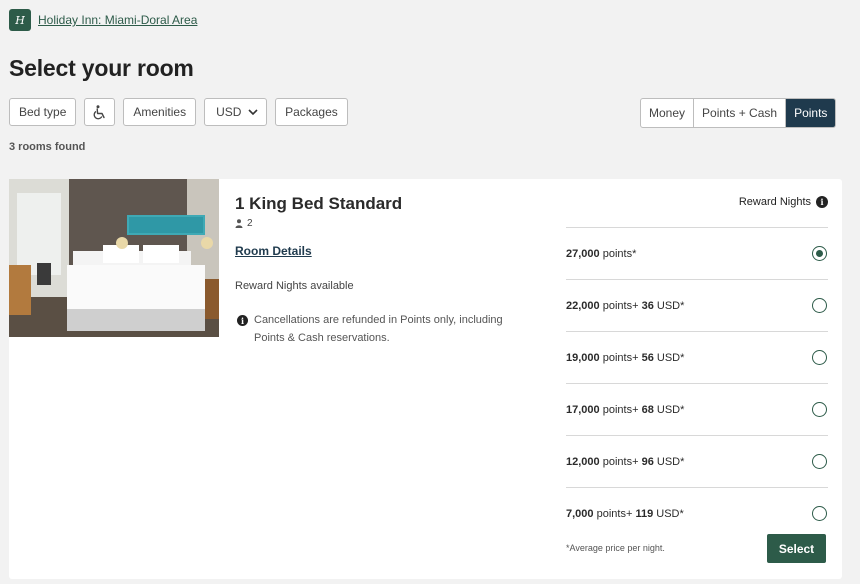 This screenshot has height=584, width=860. I want to click on wheelchair-icon, so click(99, 111).